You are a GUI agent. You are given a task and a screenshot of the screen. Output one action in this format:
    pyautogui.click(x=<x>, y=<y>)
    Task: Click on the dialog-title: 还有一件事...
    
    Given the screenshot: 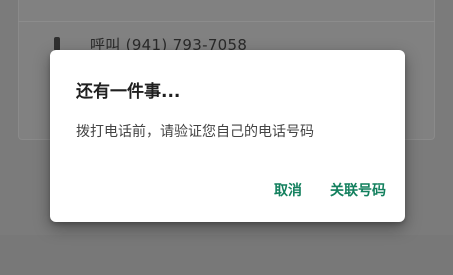 What is the action you would take?
    pyautogui.click(x=128, y=92)
    